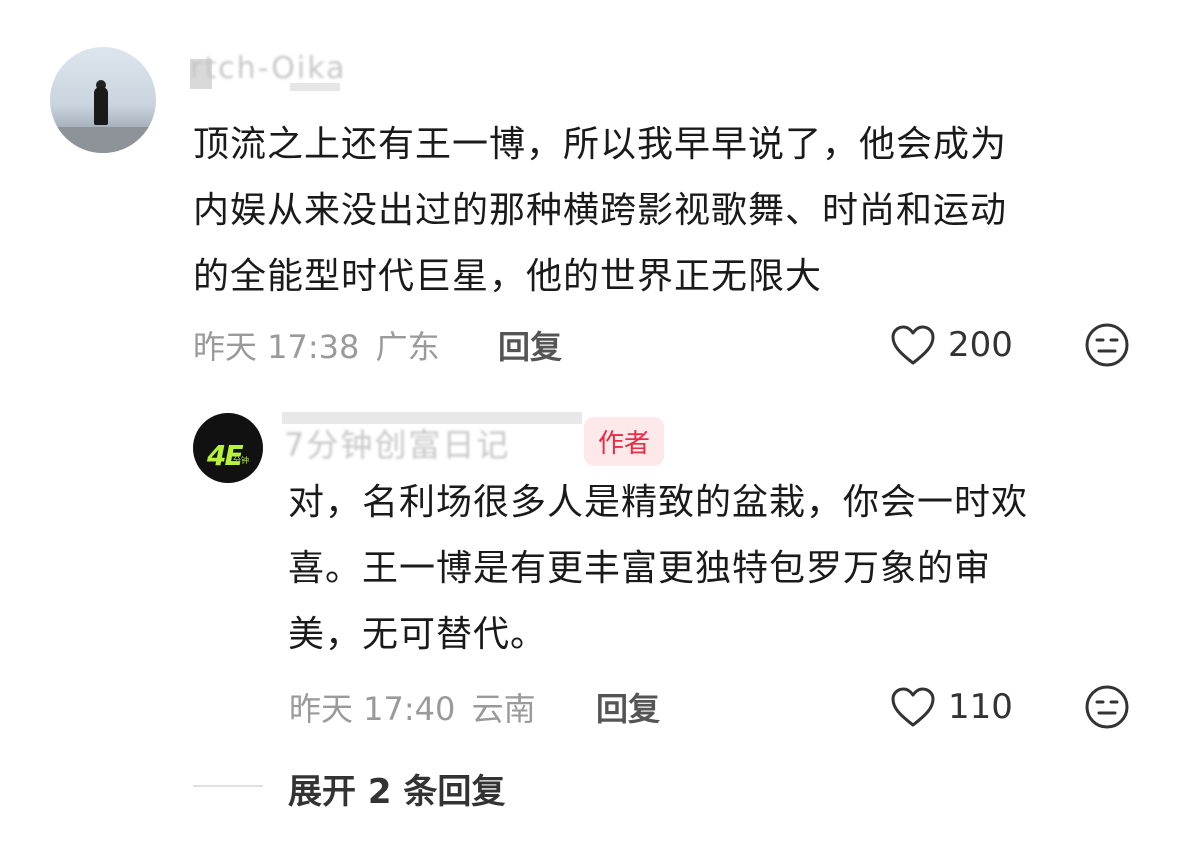  I want to click on reply-author-username: 7分钟创富日记, so click(432, 438).